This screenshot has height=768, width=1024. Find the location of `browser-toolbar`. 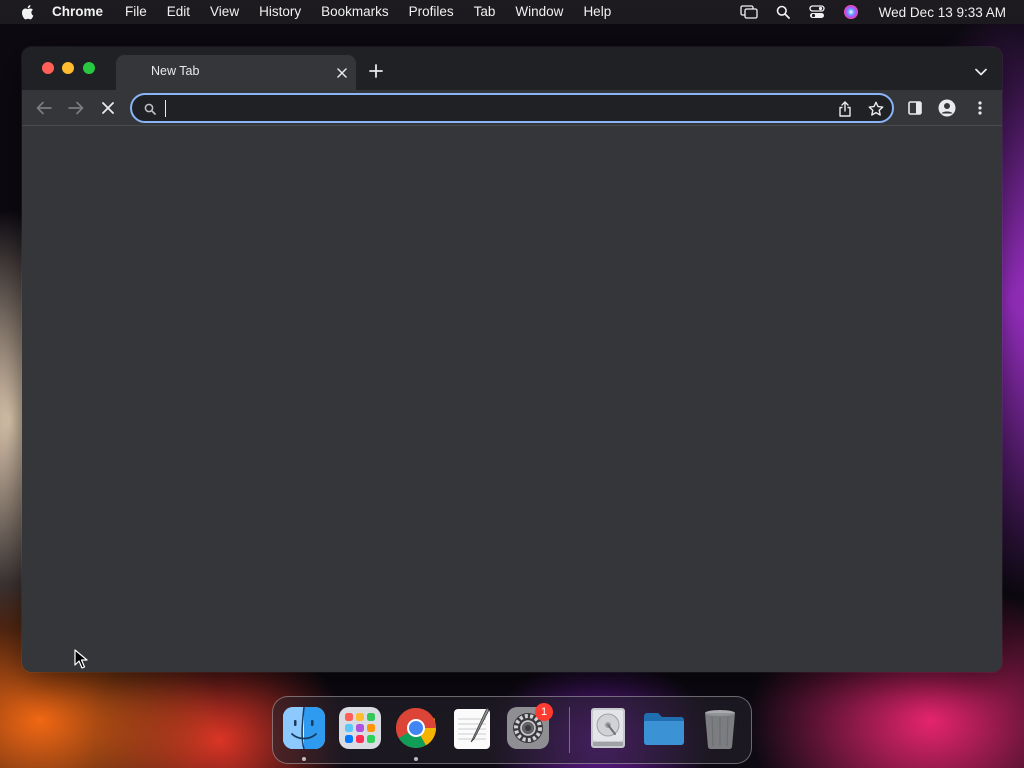

browser-toolbar is located at coordinates (512, 108).